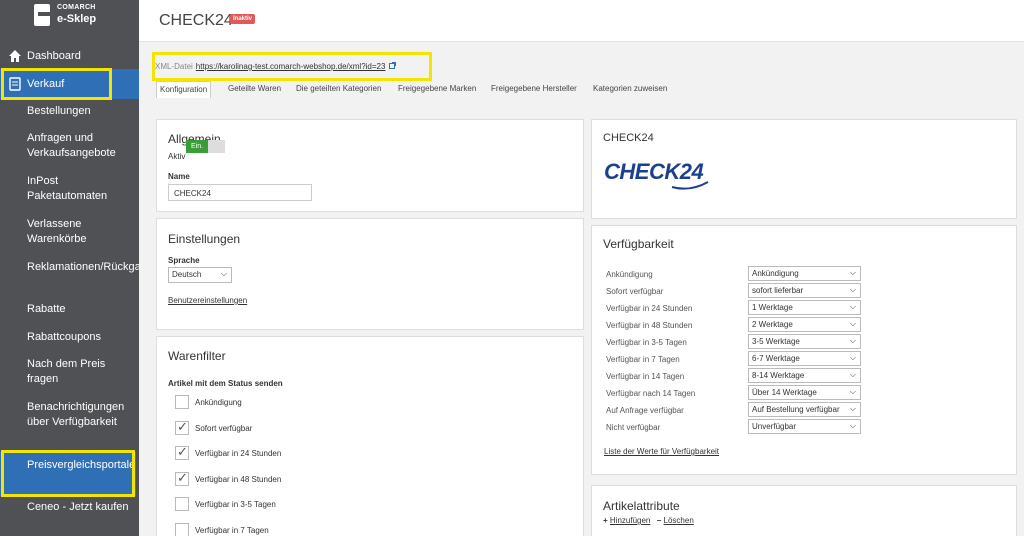  What do you see at coordinates (80, 232) in the screenshot?
I see `sidebar-subitem-warenkoerbe: Verlassene Warenkörbe` at bounding box center [80, 232].